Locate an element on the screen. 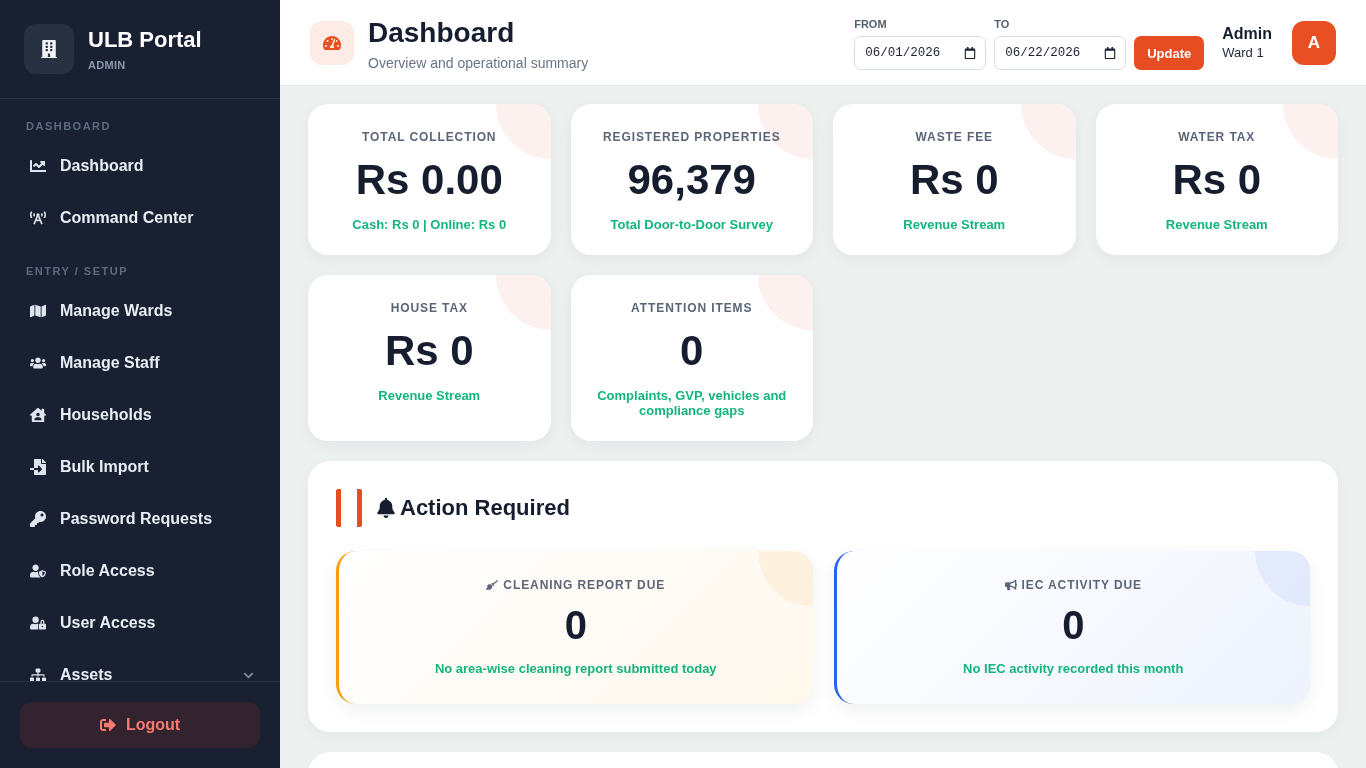 The height and width of the screenshot is (768, 1366). user-ward: Ward 1 is located at coordinates (1243, 52).